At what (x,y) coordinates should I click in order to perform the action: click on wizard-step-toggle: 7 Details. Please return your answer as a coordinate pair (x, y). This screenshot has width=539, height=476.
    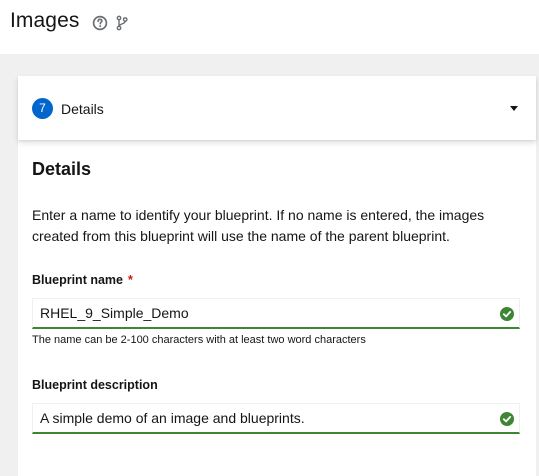
    Looking at the image, I should click on (277, 108).